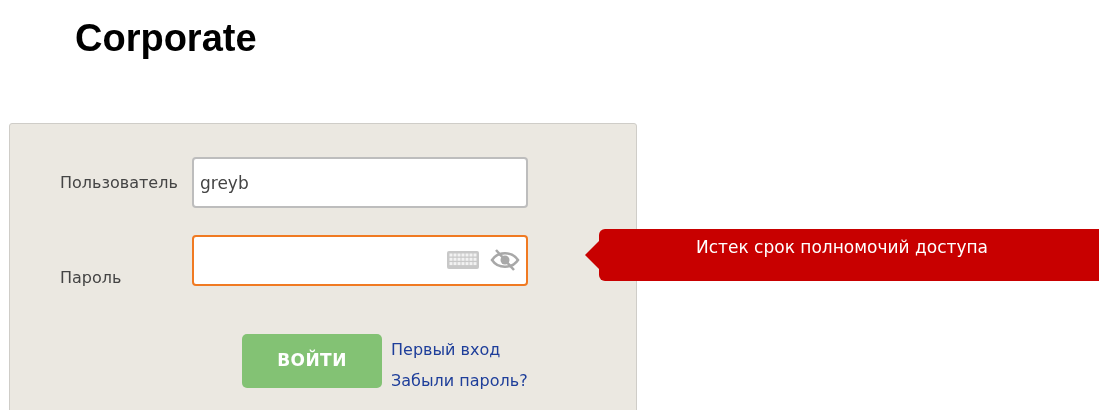  What do you see at coordinates (842, 247) in the screenshot?
I see `error-message: Истек срок полномочий доступа` at bounding box center [842, 247].